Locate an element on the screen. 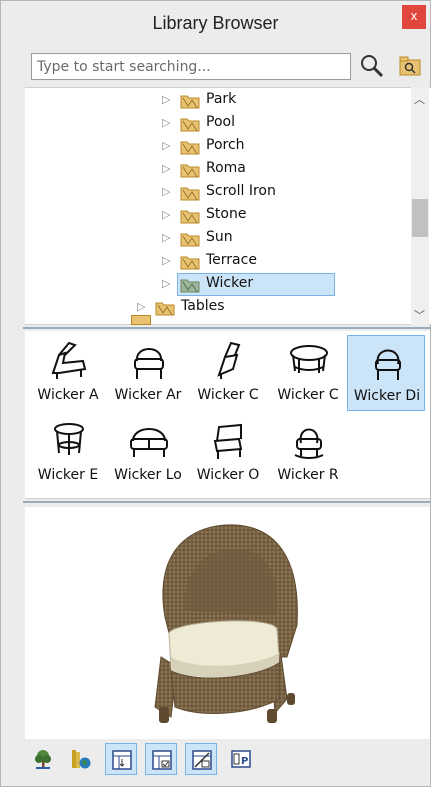 The width and height of the screenshot is (431, 787). thumbnail-wicker-r: Wicker R is located at coordinates (308, 453).